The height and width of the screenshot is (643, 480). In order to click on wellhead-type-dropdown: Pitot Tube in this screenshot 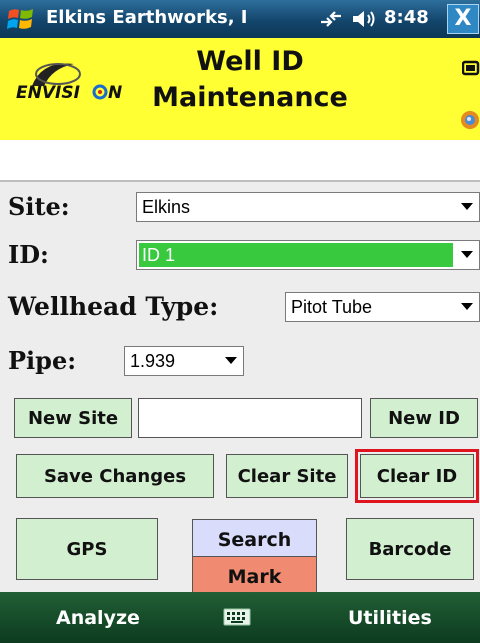, I will do `click(382, 307)`.